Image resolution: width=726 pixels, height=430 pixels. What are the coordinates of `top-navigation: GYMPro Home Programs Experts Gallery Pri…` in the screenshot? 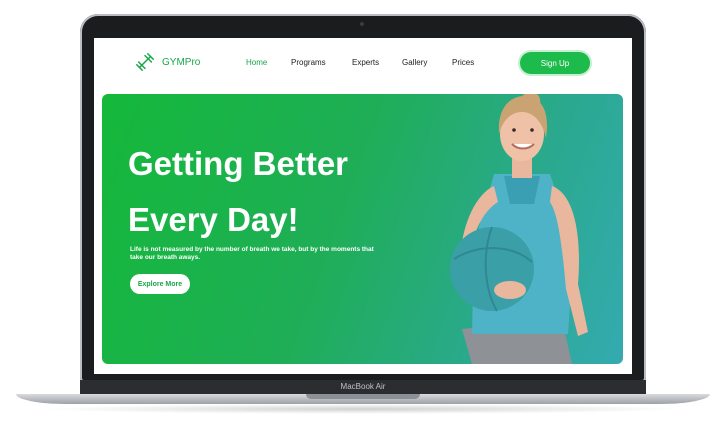 It's located at (363, 64).